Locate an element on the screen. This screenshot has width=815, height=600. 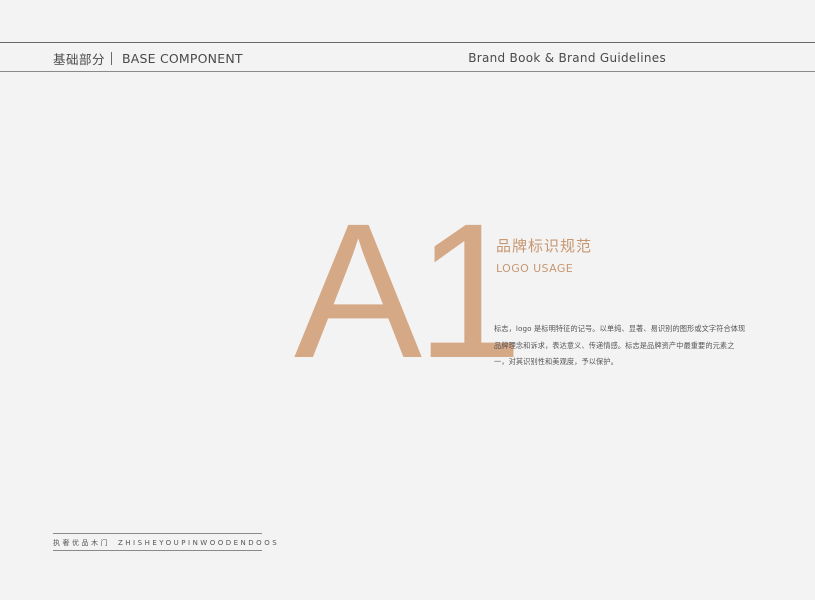
footer-top-rule is located at coordinates (157, 533).